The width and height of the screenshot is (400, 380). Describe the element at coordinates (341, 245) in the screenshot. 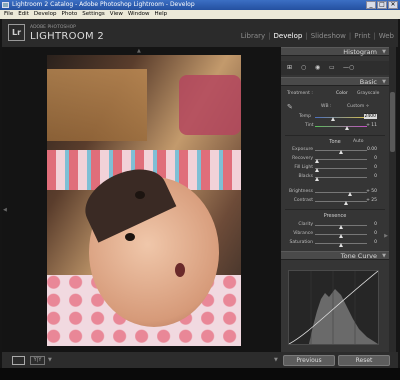

I see `saturation-slider-knob` at that location.